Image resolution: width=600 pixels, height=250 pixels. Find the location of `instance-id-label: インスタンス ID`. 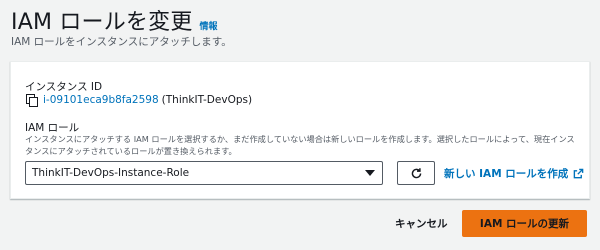

instance-id-label: インスタンス ID is located at coordinates (64, 87).